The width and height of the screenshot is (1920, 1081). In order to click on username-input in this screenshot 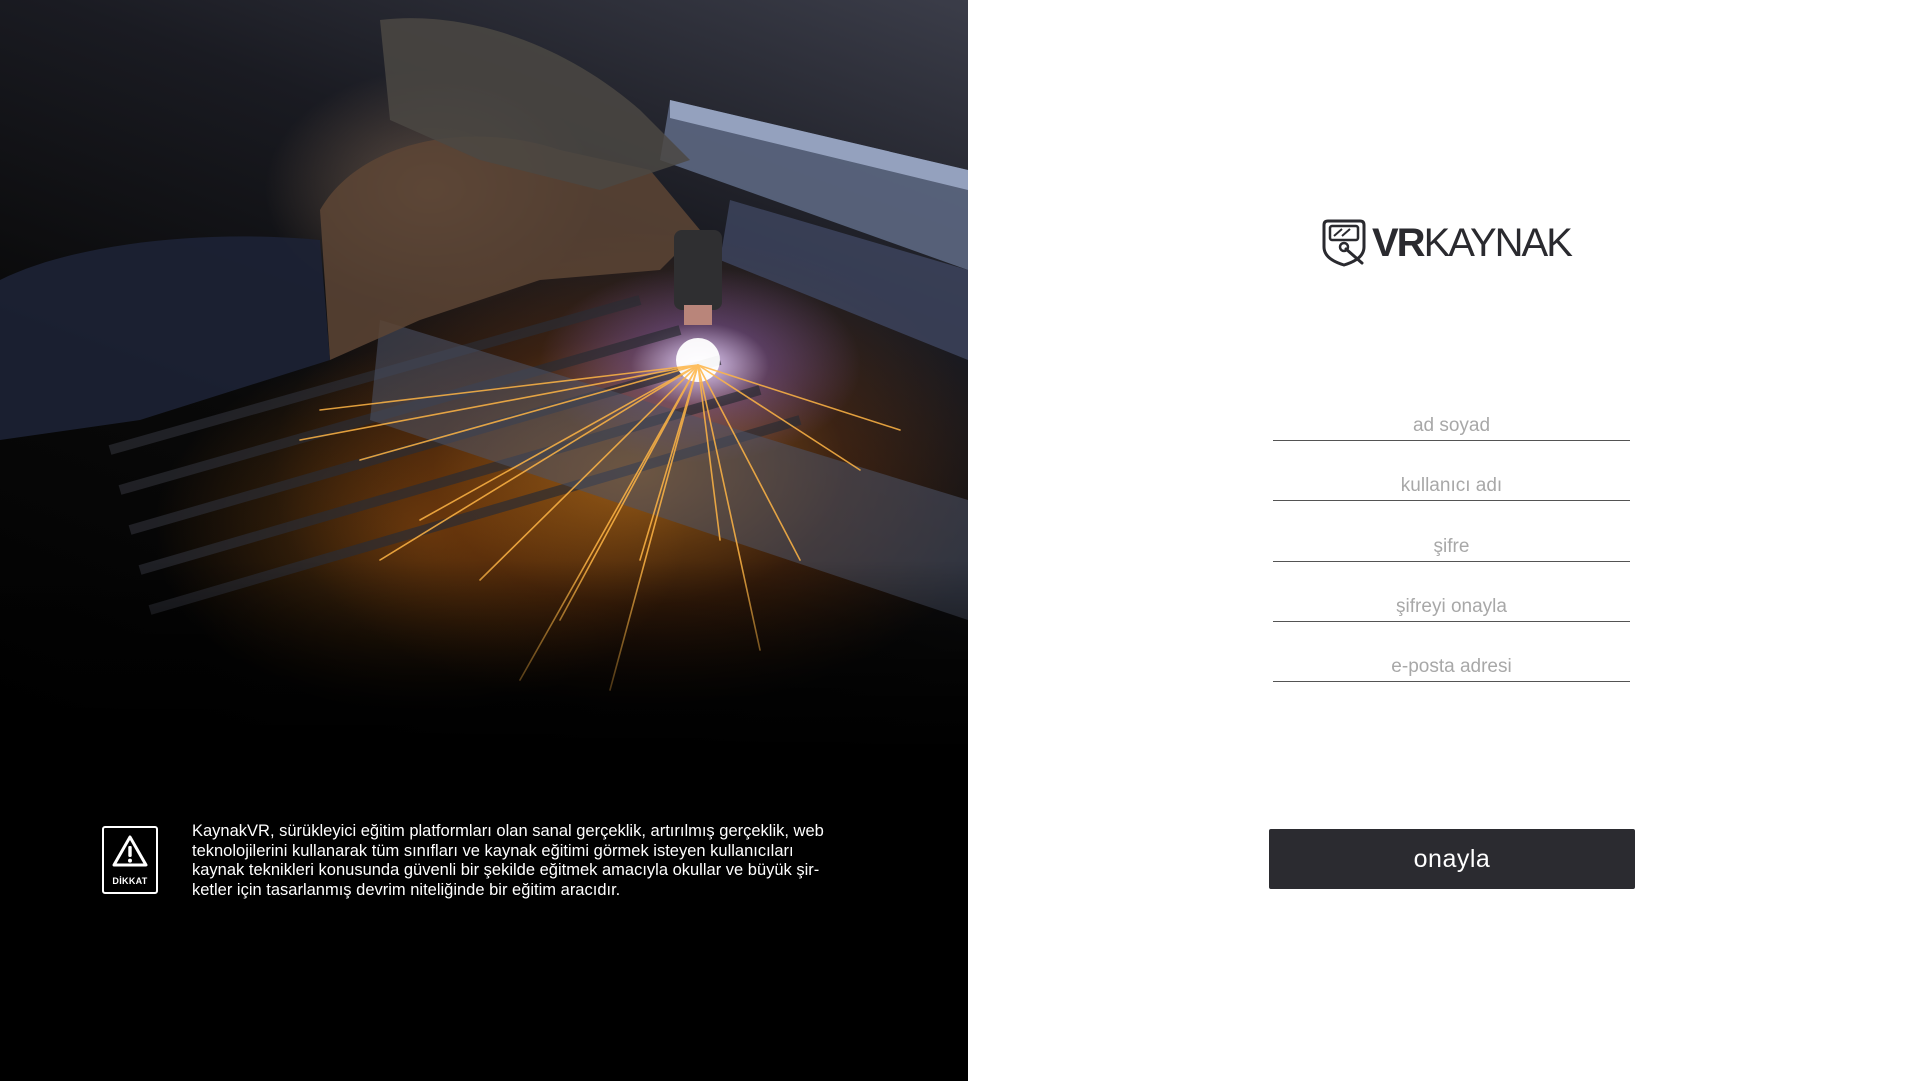, I will do `click(1451, 480)`.